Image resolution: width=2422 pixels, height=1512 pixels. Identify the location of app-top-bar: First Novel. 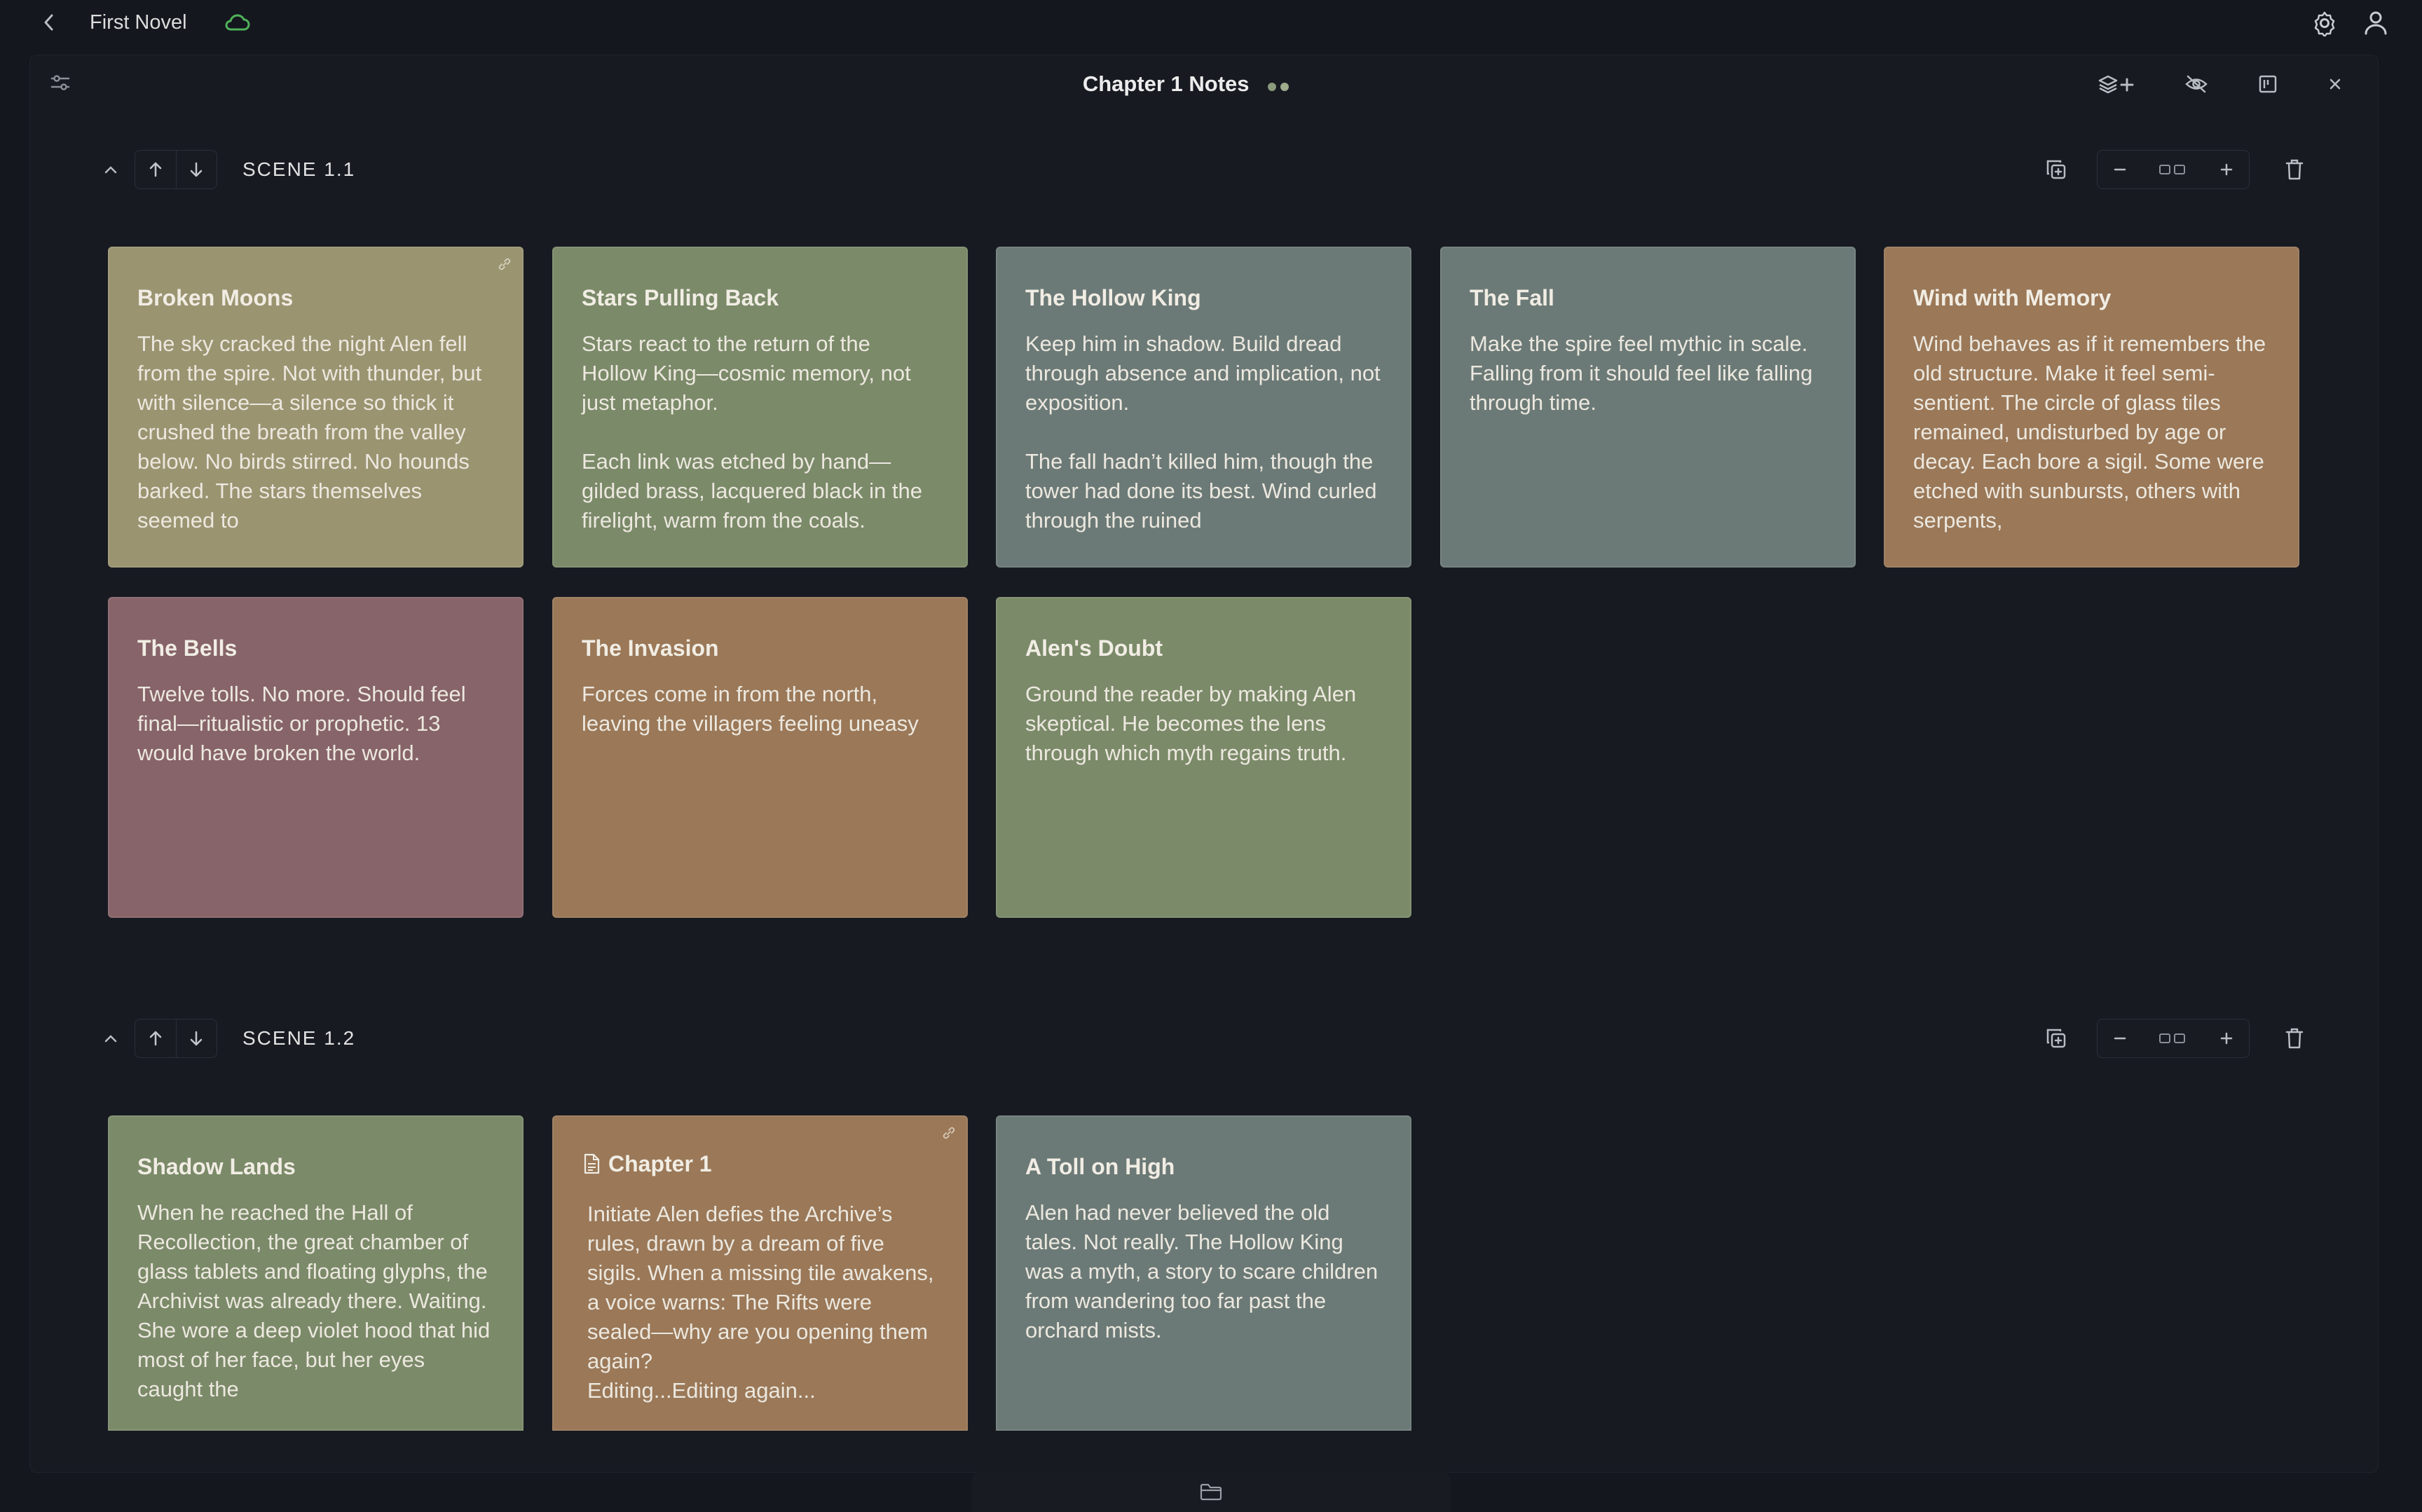
(1211, 23).